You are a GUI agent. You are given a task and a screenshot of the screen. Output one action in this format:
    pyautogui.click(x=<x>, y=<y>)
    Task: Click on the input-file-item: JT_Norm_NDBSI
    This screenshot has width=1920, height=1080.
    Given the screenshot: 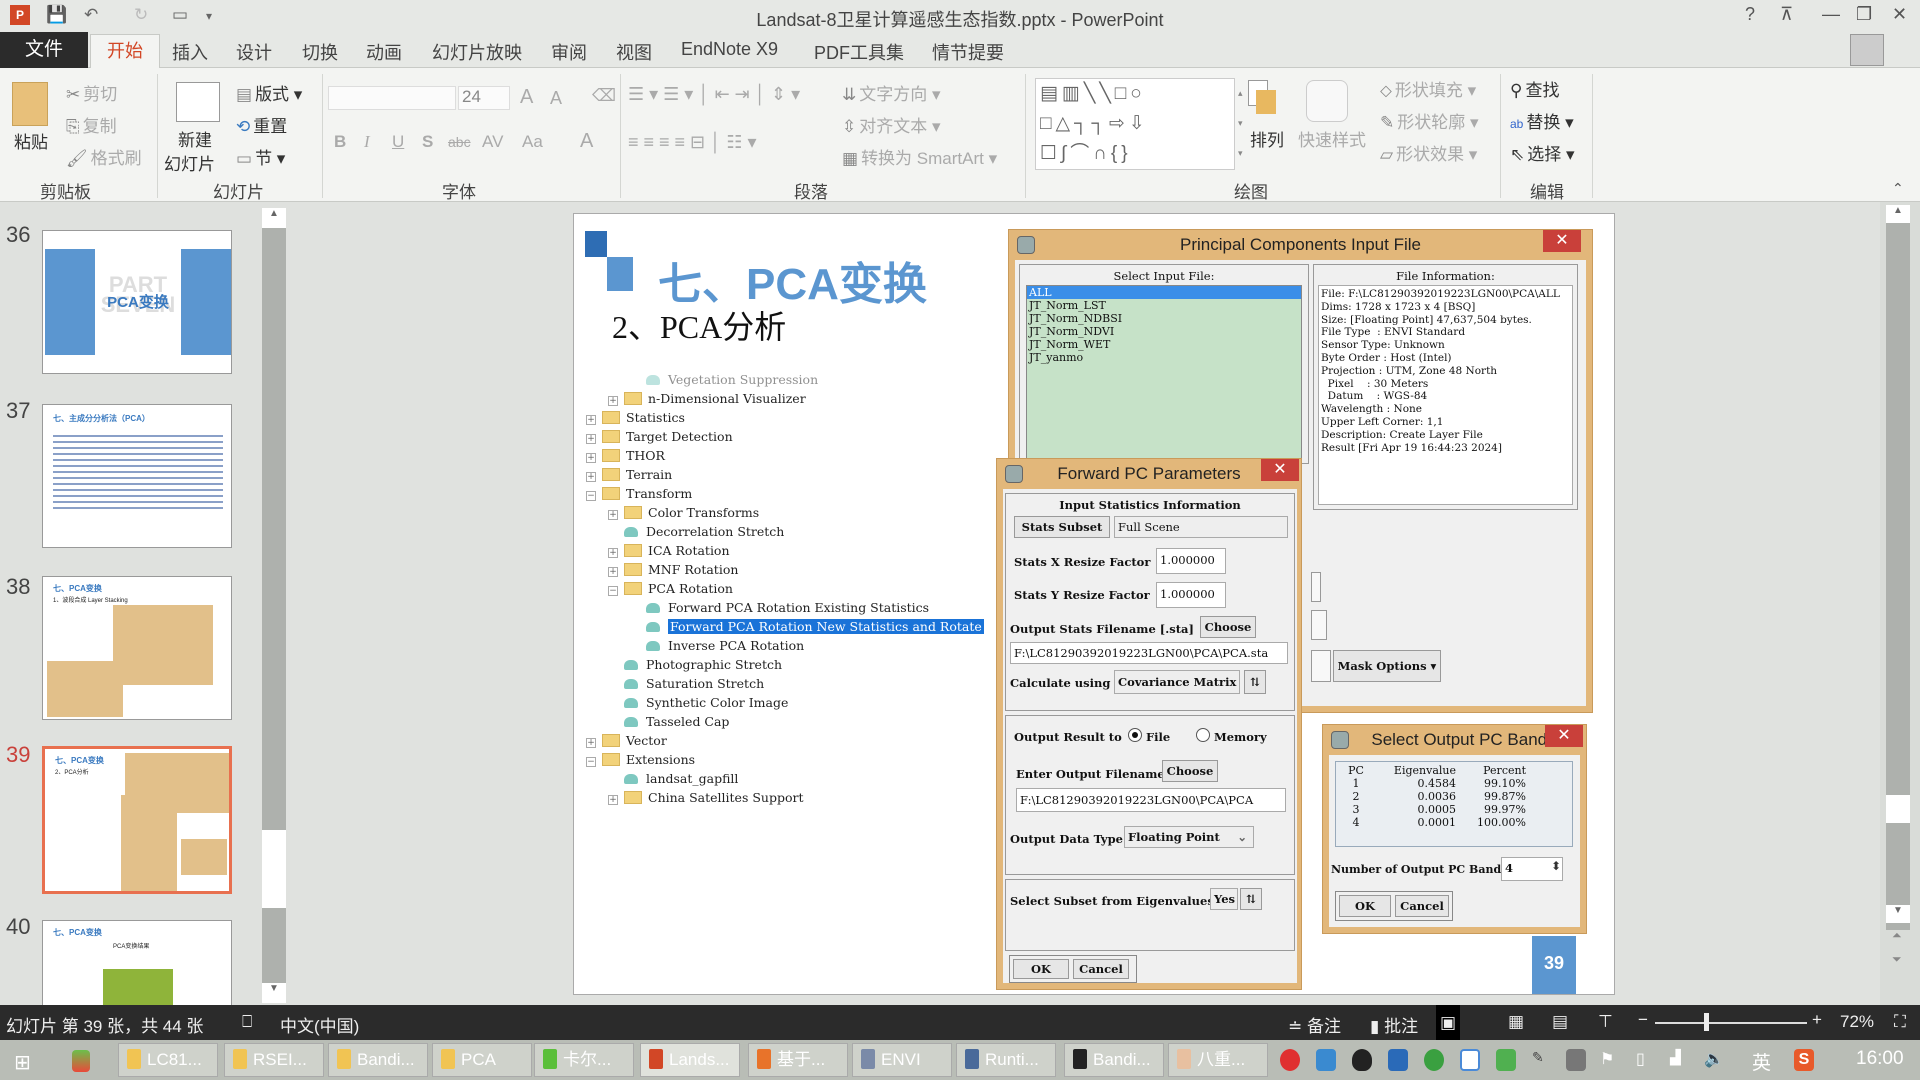 What is the action you would take?
    pyautogui.click(x=1164, y=318)
    